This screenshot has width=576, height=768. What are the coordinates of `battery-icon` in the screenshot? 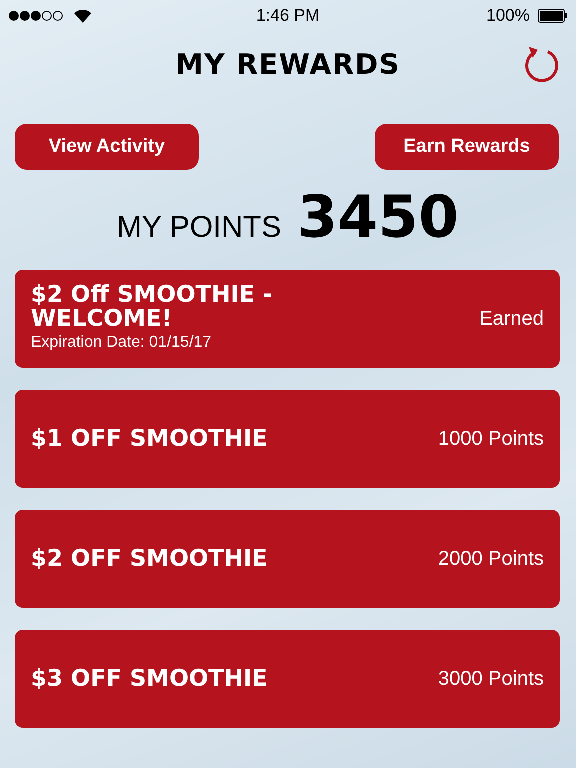 It's located at (553, 16).